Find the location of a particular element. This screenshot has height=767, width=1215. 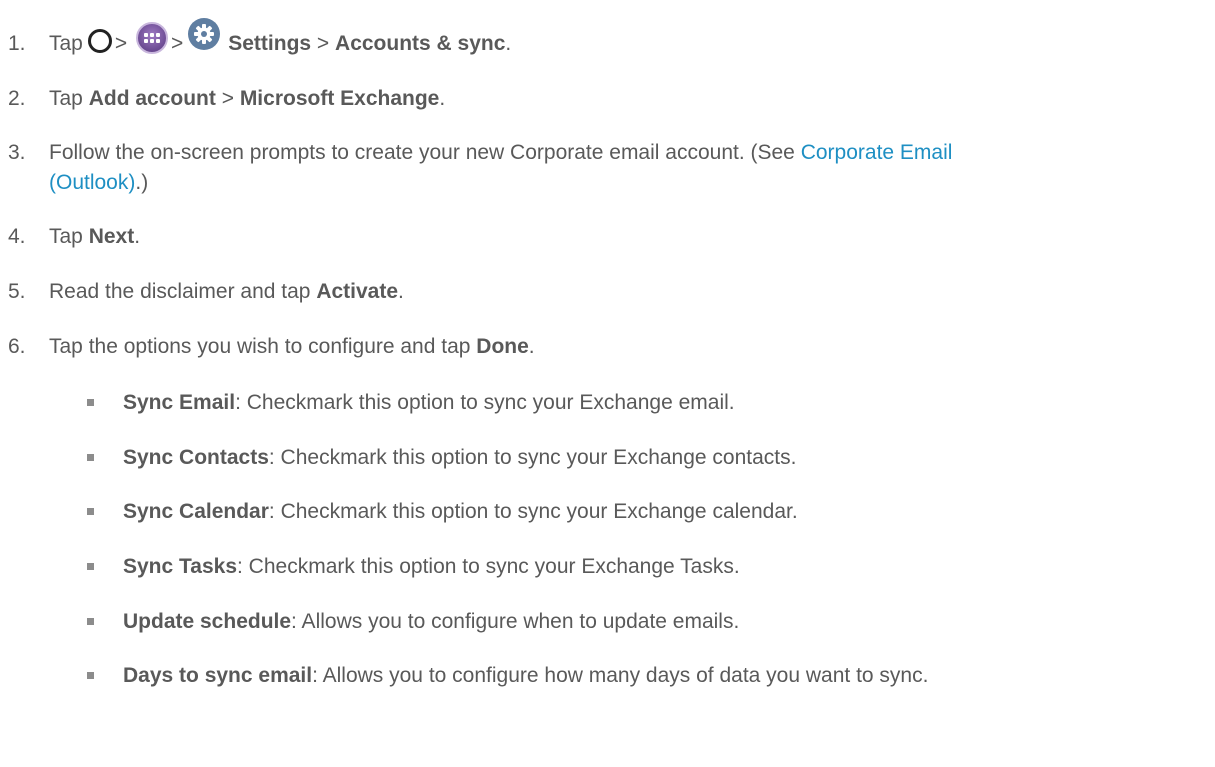

step-text: Read the disclaimer and tap Activate. is located at coordinates (226, 292).